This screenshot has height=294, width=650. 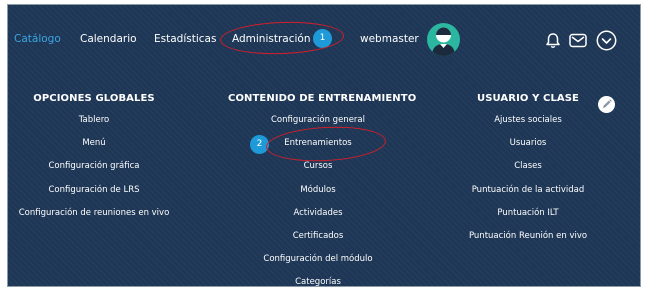 I want to click on global-options-title: OPCIONES GLOBALES, so click(x=94, y=98).